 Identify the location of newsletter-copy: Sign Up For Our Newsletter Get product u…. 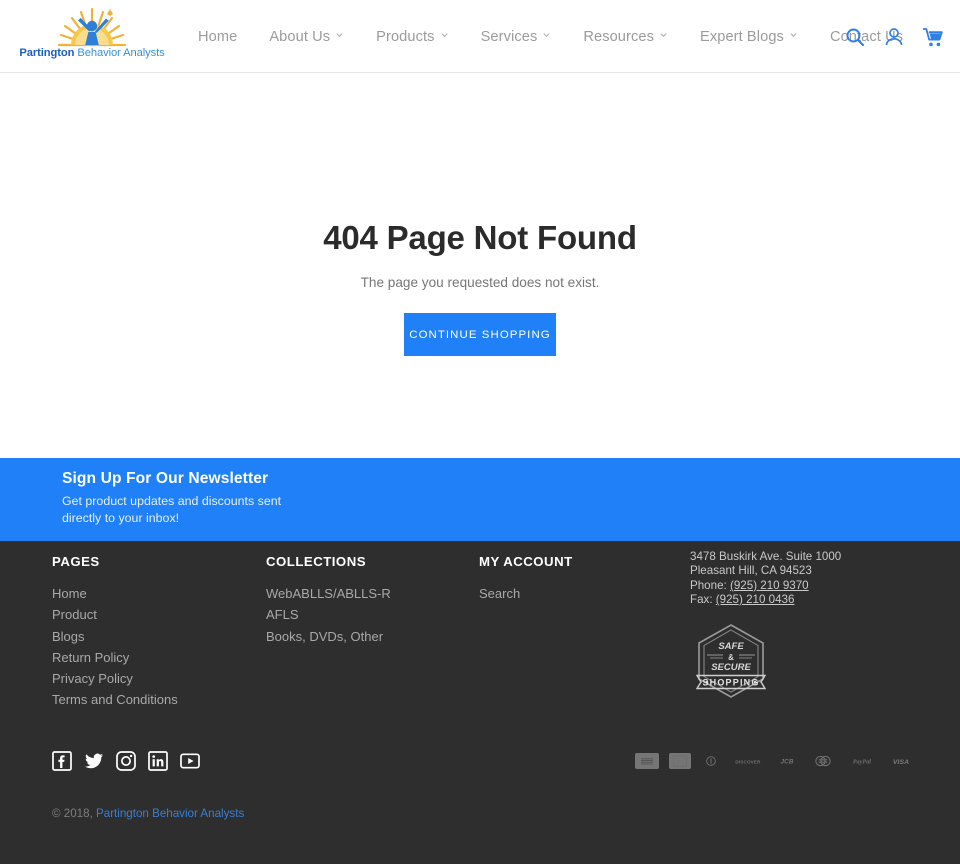
(182, 498).